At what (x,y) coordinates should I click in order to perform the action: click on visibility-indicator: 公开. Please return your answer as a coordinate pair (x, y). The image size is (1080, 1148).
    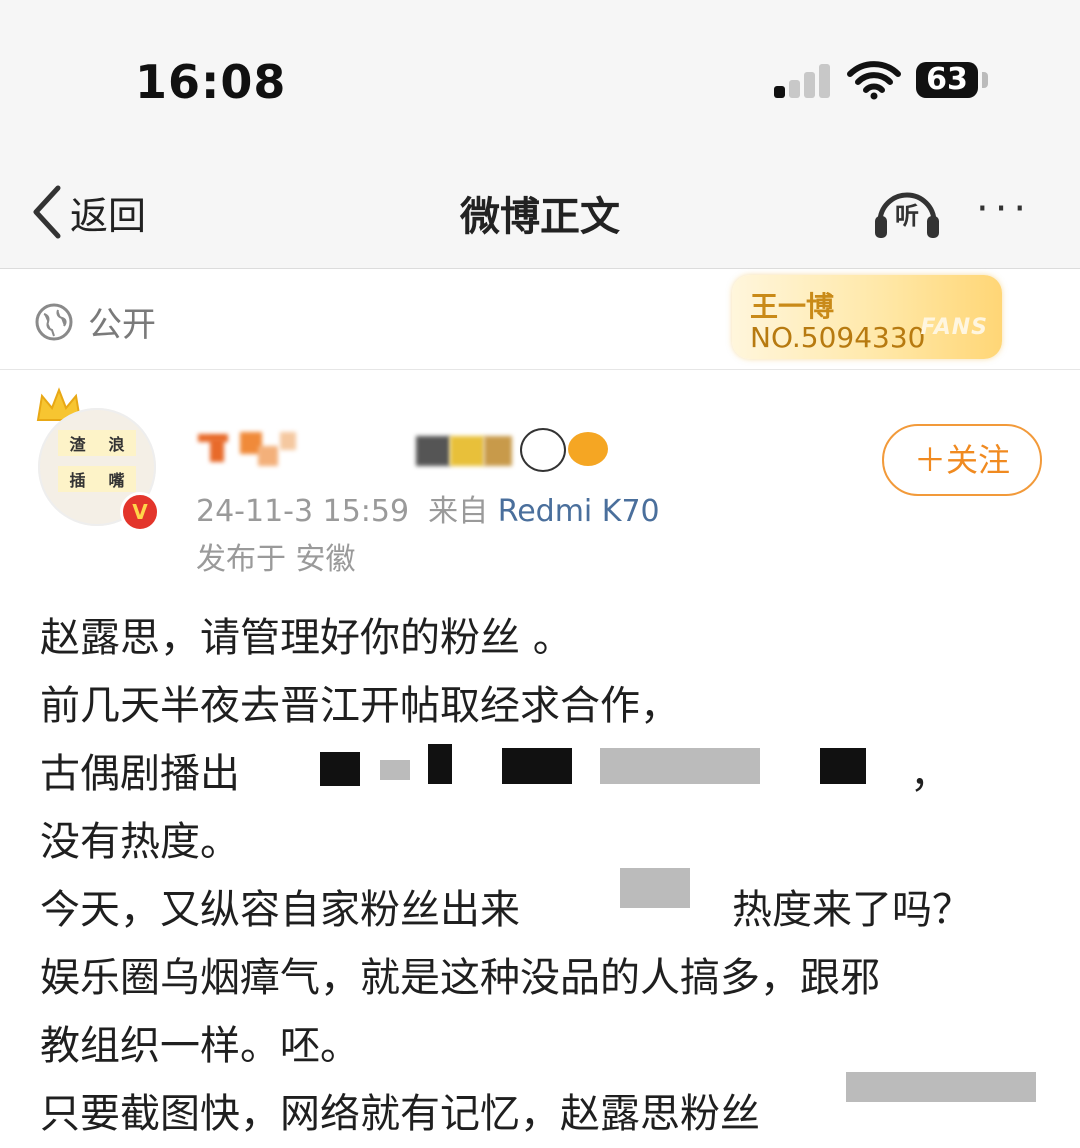
    Looking at the image, I should click on (95, 321).